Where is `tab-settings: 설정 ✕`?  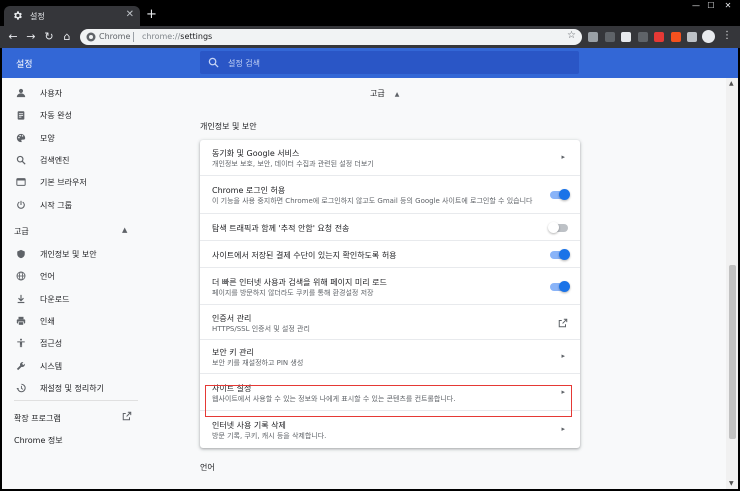
tab-settings: 설정 ✕ is located at coordinates (72, 16).